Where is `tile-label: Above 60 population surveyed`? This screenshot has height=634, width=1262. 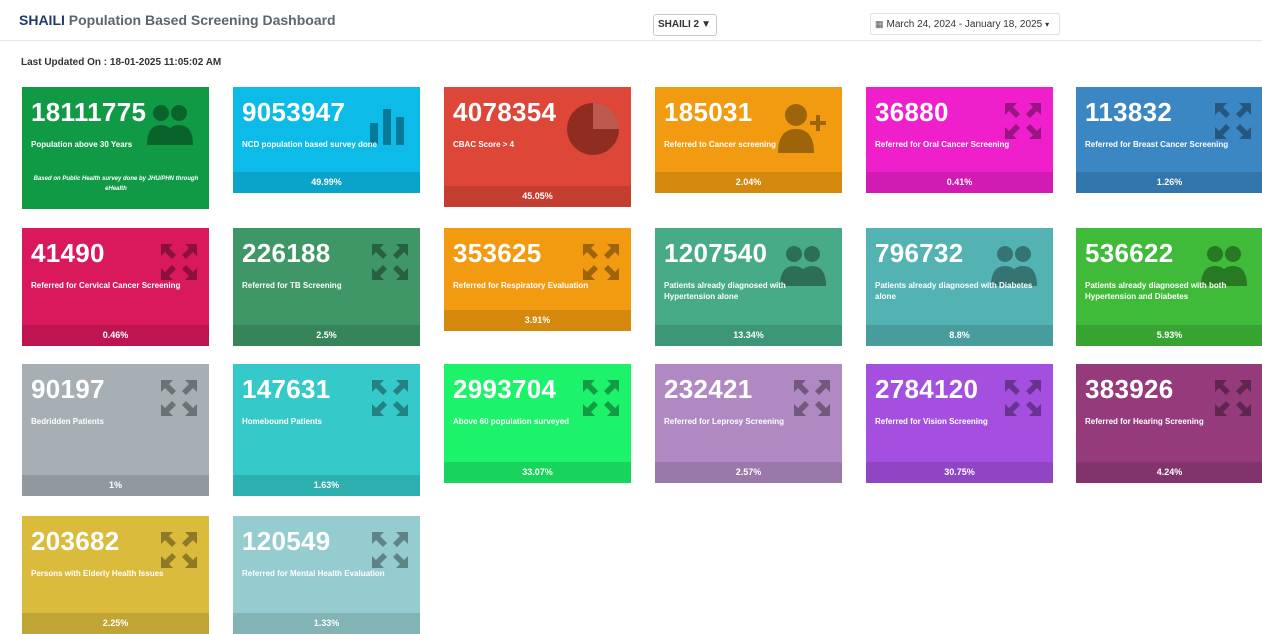 tile-label: Above 60 population surveyed is located at coordinates (511, 421).